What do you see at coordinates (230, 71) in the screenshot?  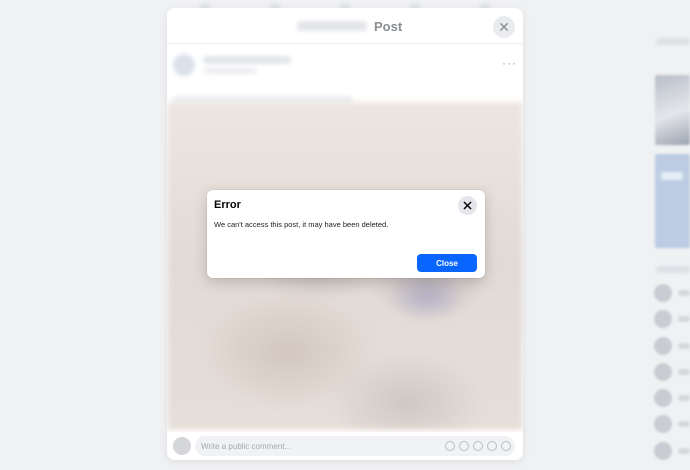 I see `author-timestamp-blurred` at bounding box center [230, 71].